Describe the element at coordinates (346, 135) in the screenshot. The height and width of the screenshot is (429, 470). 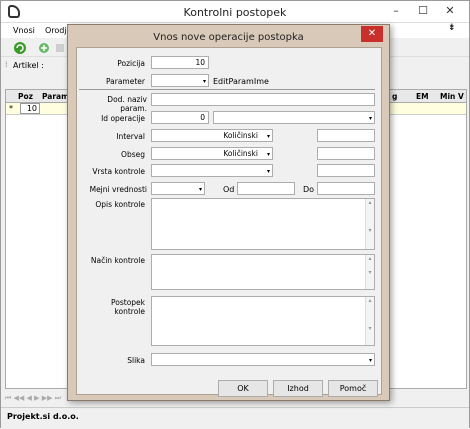
I see `interval-field` at that location.